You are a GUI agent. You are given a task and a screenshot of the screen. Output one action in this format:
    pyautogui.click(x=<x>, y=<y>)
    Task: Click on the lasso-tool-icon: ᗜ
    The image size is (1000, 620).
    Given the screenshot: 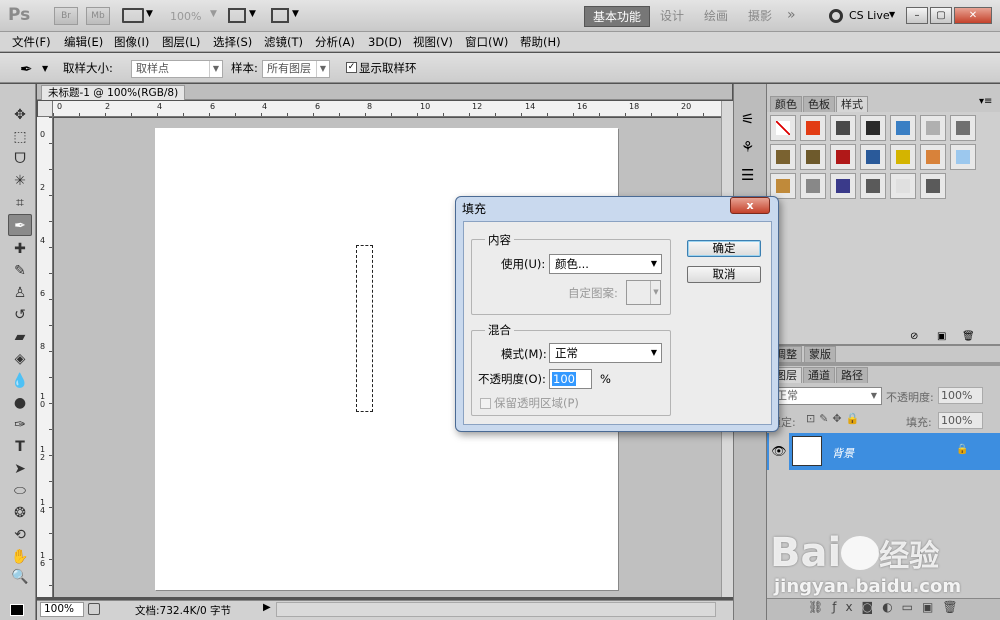 What is the action you would take?
    pyautogui.click(x=20, y=159)
    